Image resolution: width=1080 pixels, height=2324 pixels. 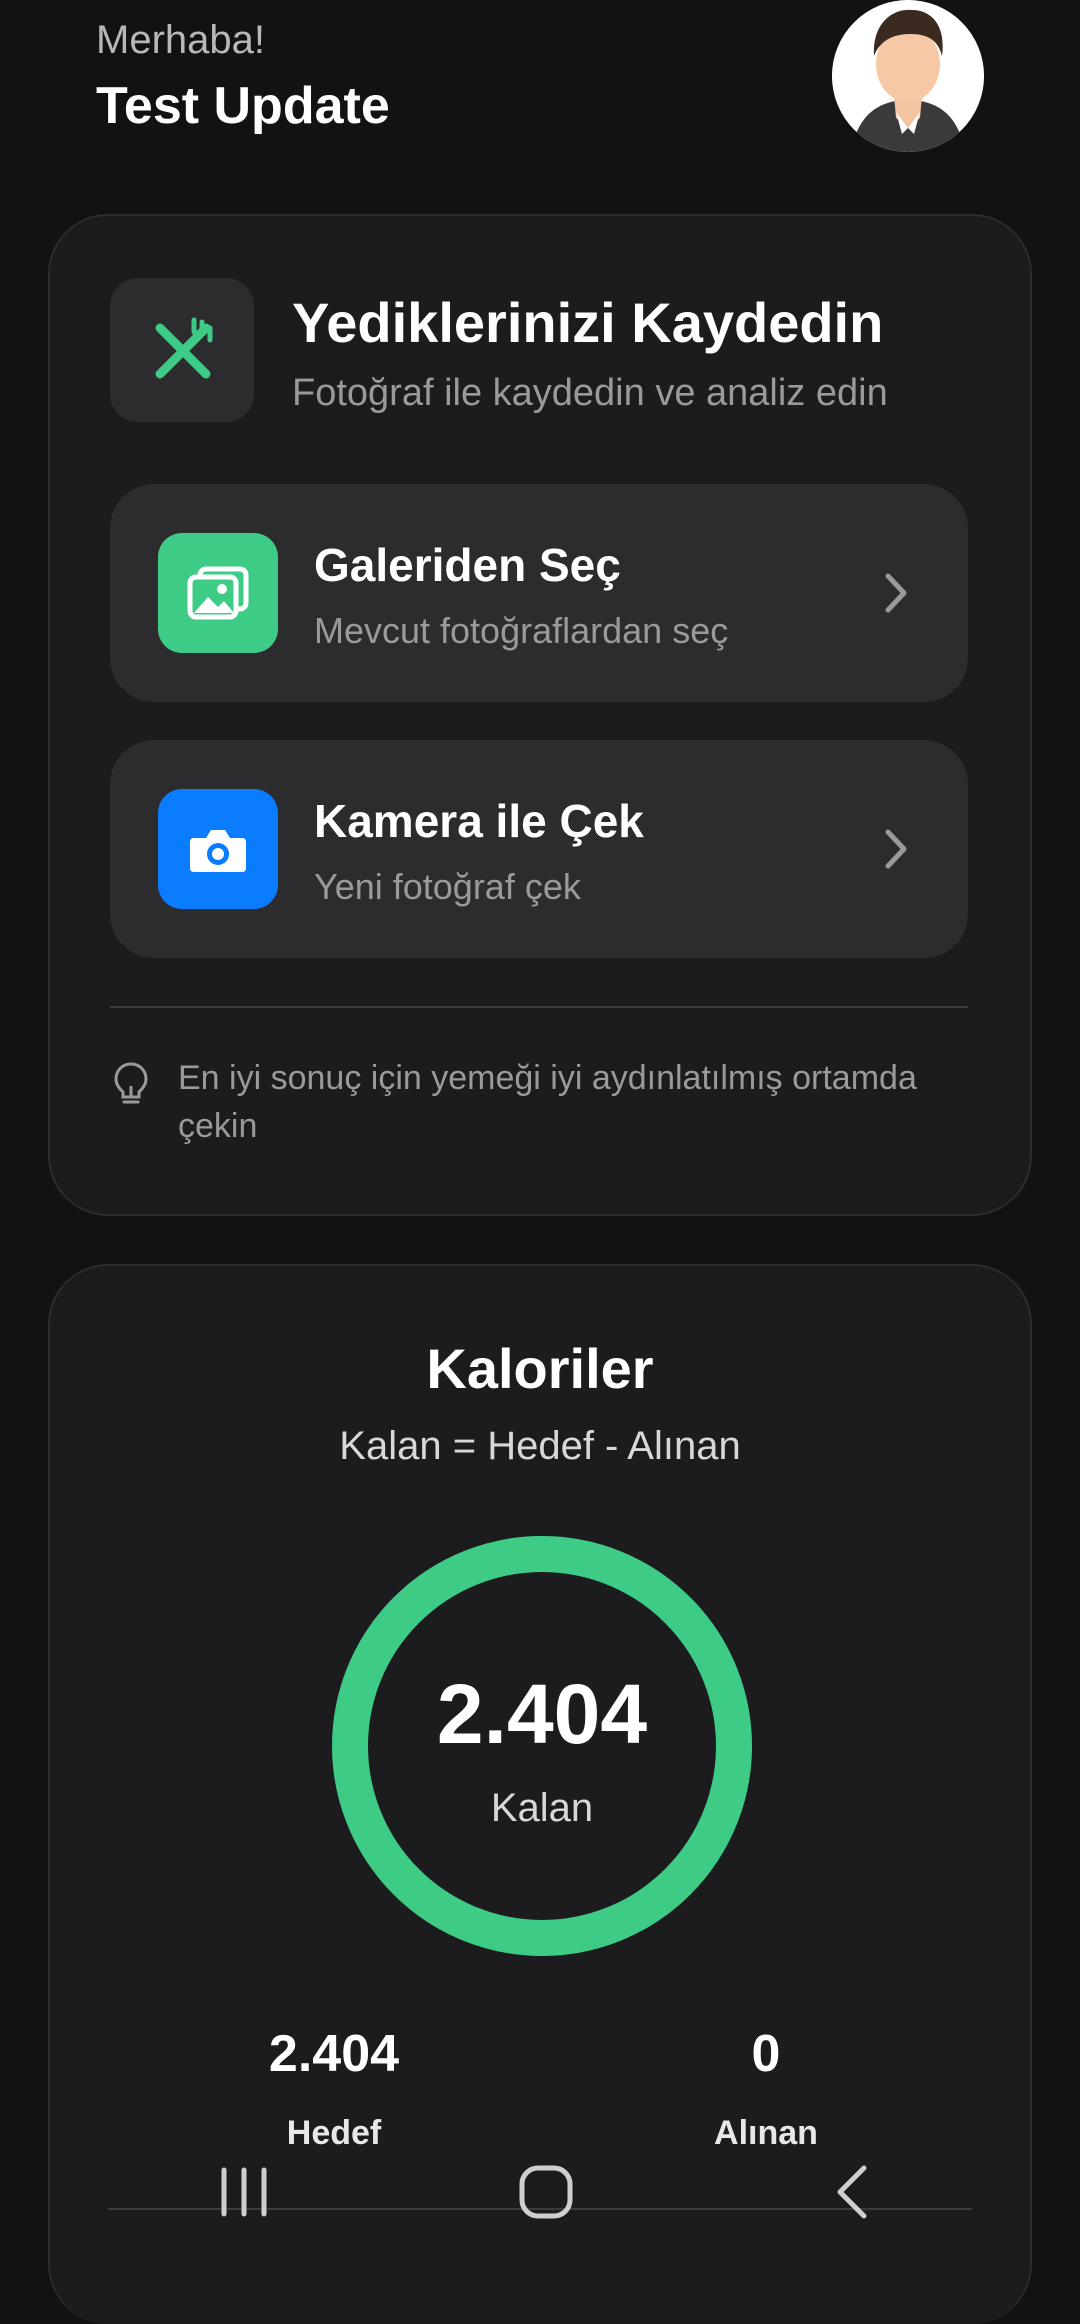 I want to click on fork-knife-icon, so click(x=184, y=348).